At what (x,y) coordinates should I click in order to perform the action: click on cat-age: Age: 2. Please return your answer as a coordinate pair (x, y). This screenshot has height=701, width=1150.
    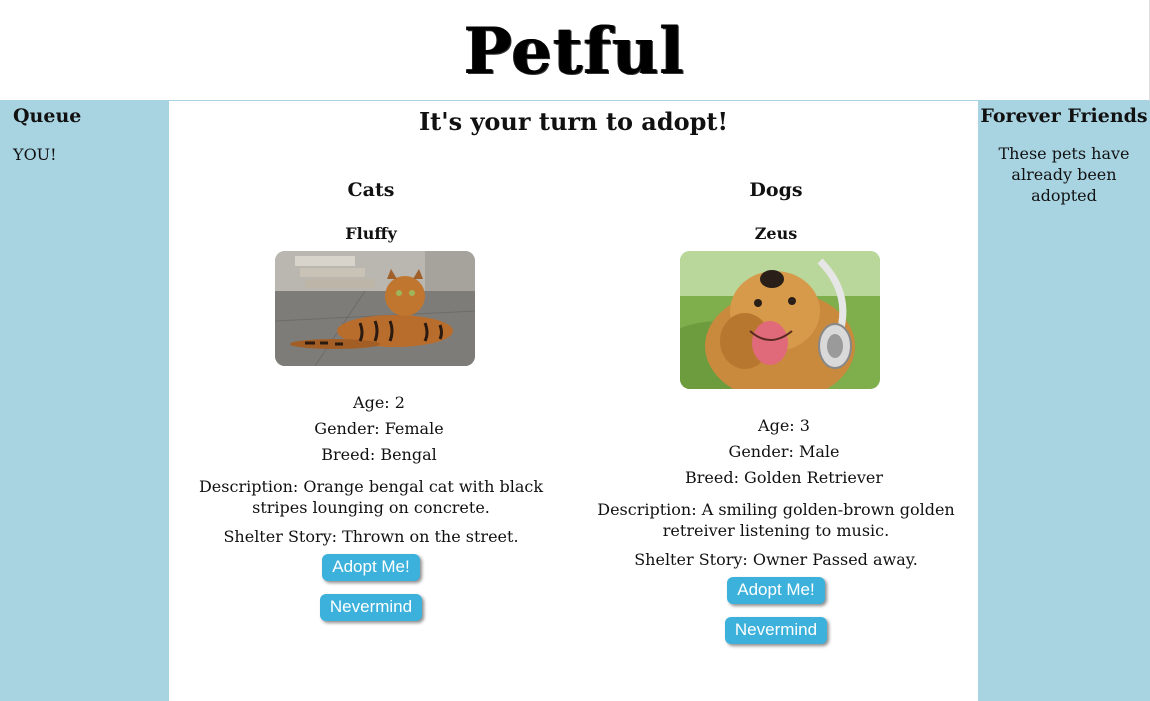
    Looking at the image, I should click on (379, 402).